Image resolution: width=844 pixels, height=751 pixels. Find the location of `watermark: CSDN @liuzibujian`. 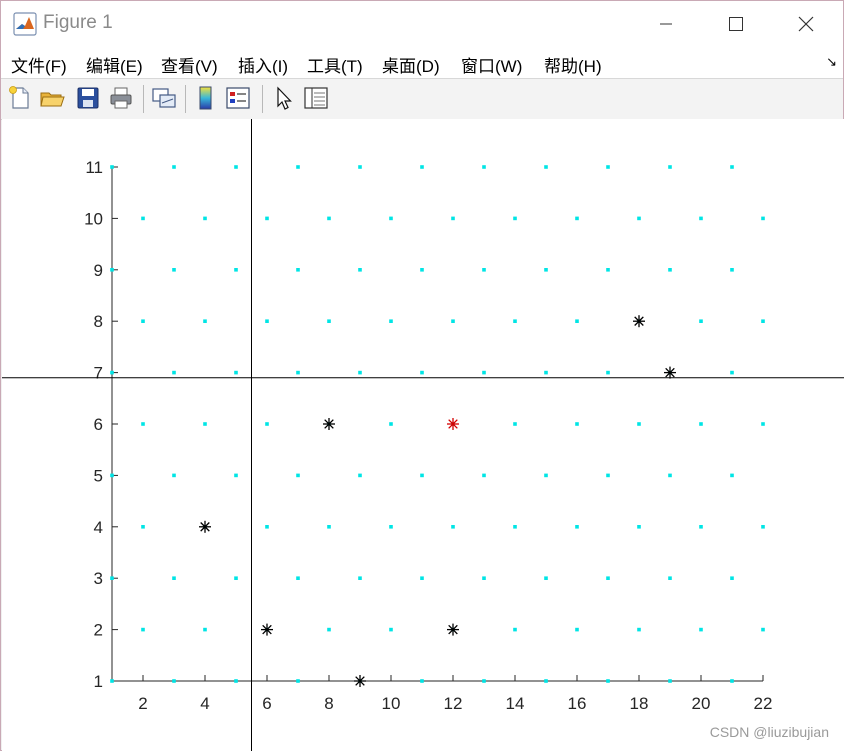

watermark: CSDN @liuzibujian is located at coordinates (769, 732).